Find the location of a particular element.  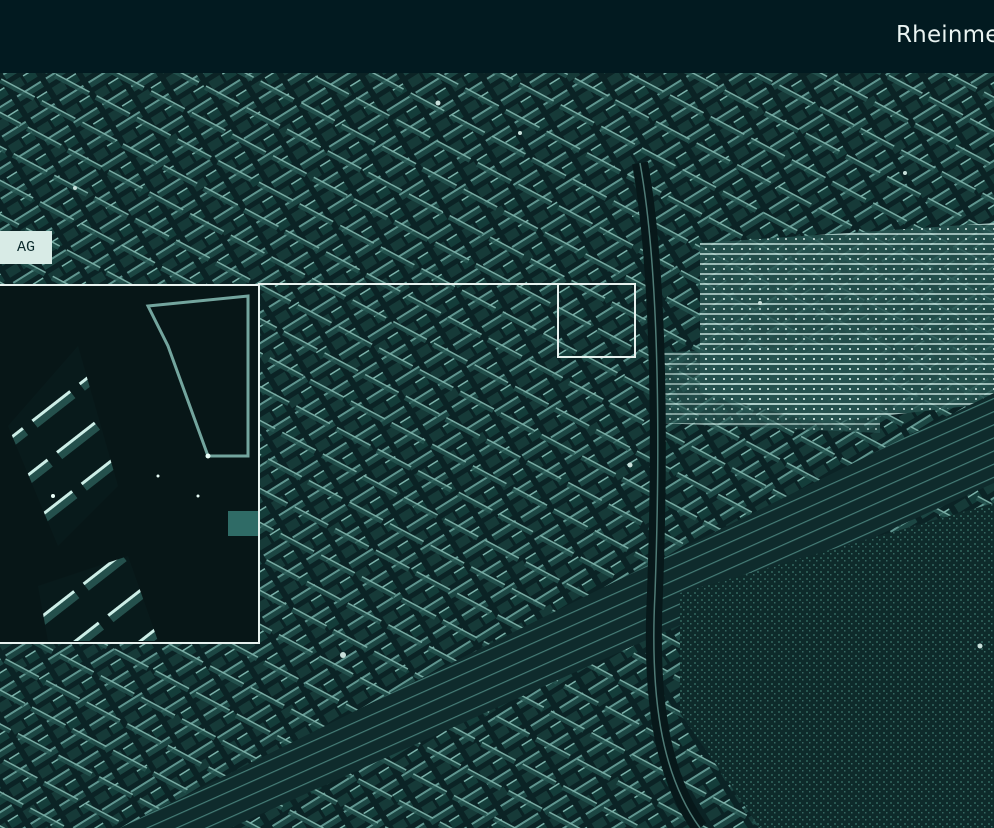

callout-connector is located at coordinates (408, 284).